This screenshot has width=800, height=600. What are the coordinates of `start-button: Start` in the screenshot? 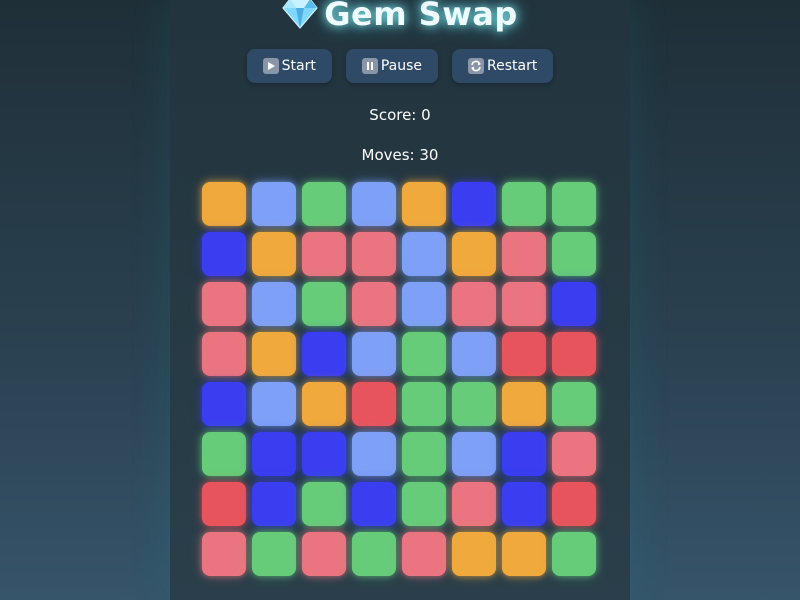 It's located at (289, 66).